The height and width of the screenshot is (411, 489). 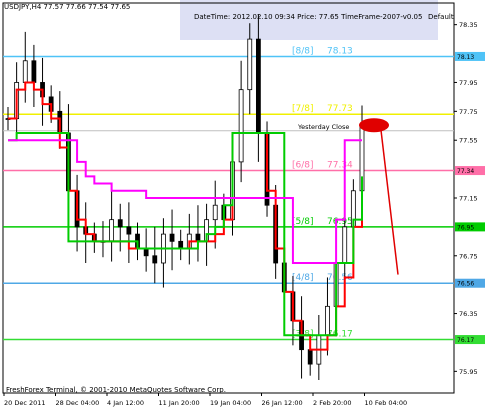 What do you see at coordinates (303, 166) in the screenshot?
I see `level-label: [6/8]` at bounding box center [303, 166].